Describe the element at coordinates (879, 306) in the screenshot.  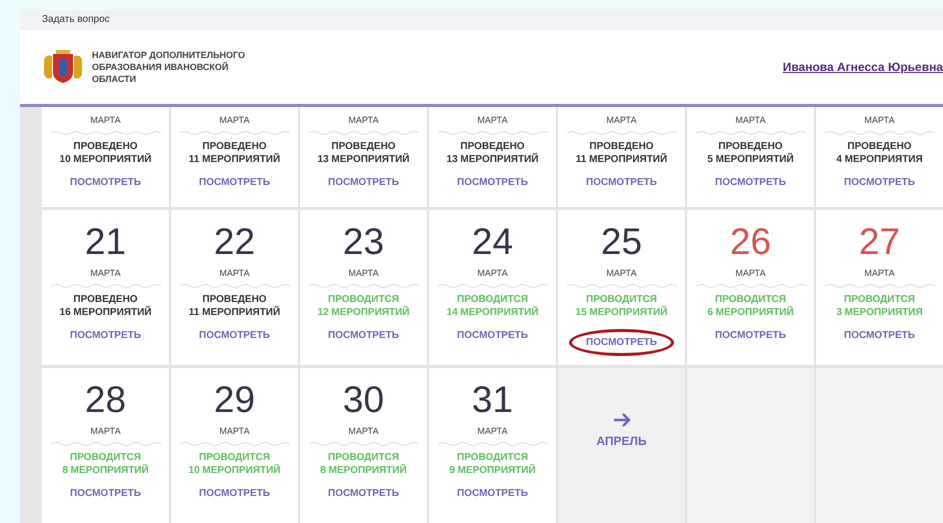
I see `event-status: ПРОВОДИТСЯ 3 МЕРОПРИЯТИЯ` at that location.